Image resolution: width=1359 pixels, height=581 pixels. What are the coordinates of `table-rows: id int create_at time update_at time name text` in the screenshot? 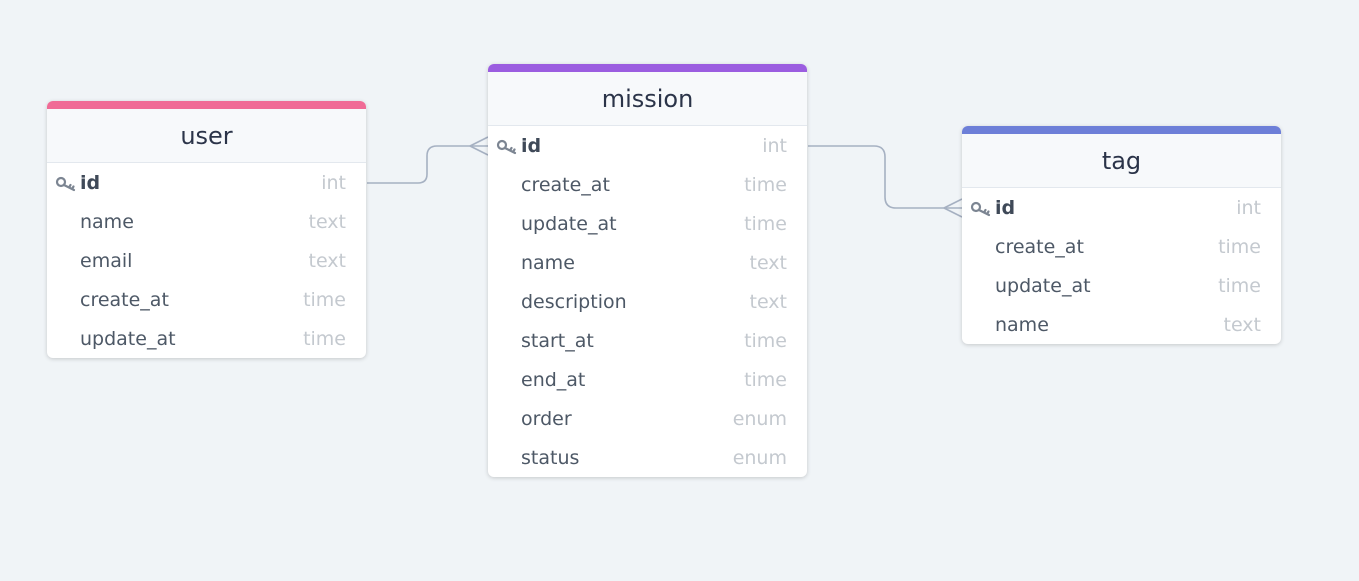 It's located at (1121, 266).